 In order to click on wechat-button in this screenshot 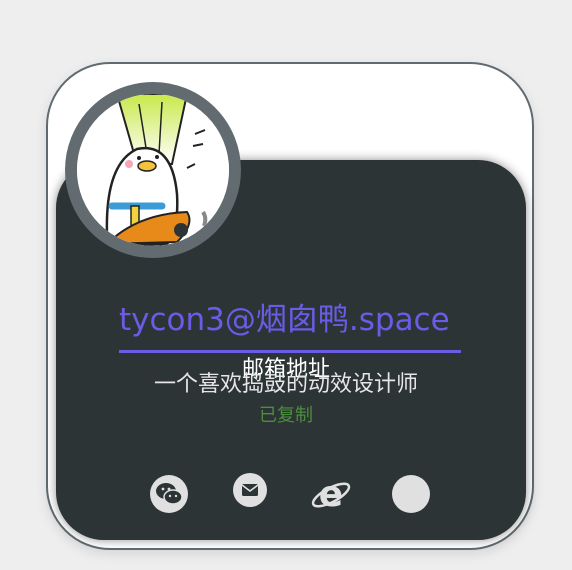, I will do `click(169, 494)`.